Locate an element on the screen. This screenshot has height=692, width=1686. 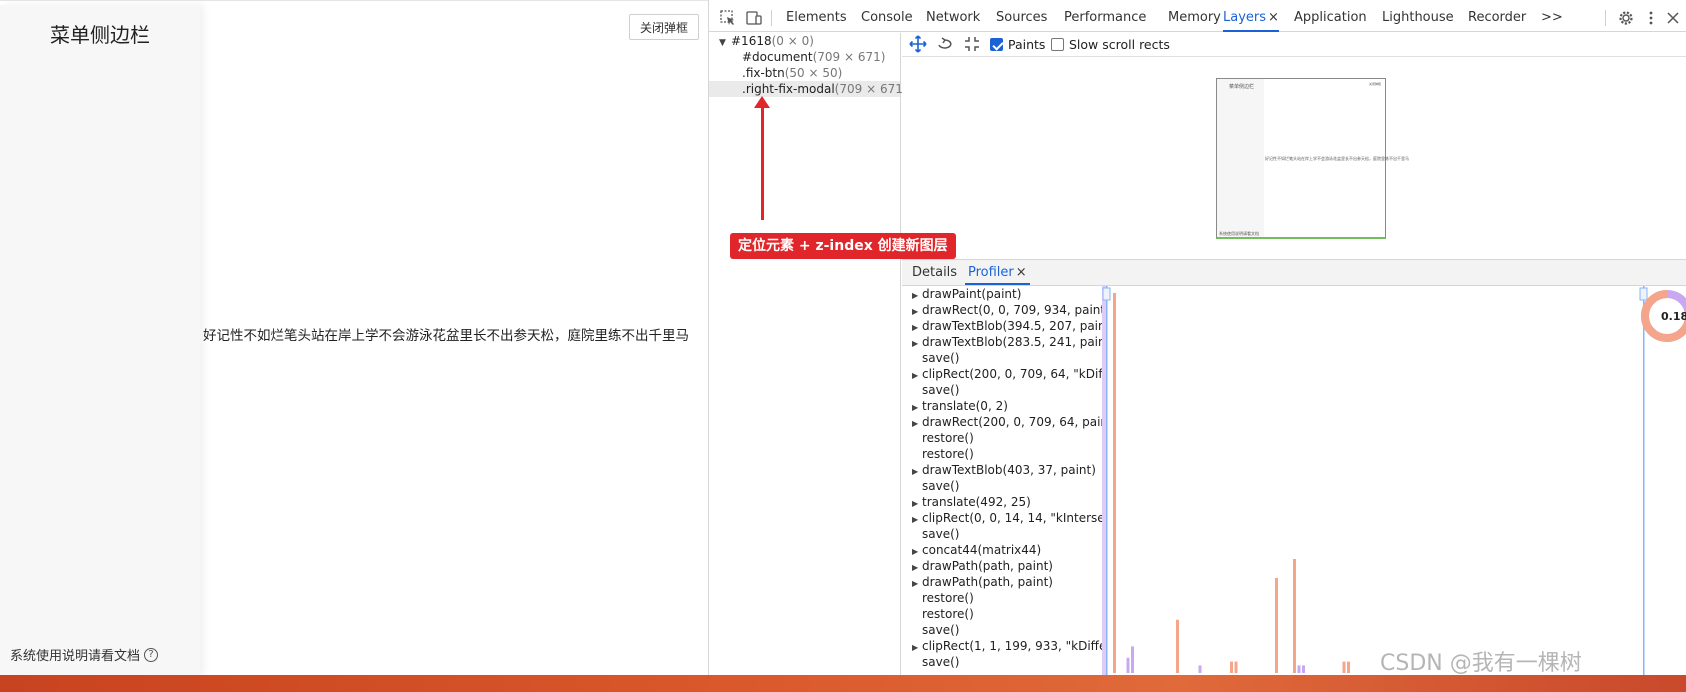
command-row: ▶ translate(0, 2) is located at coordinates (1002, 406).